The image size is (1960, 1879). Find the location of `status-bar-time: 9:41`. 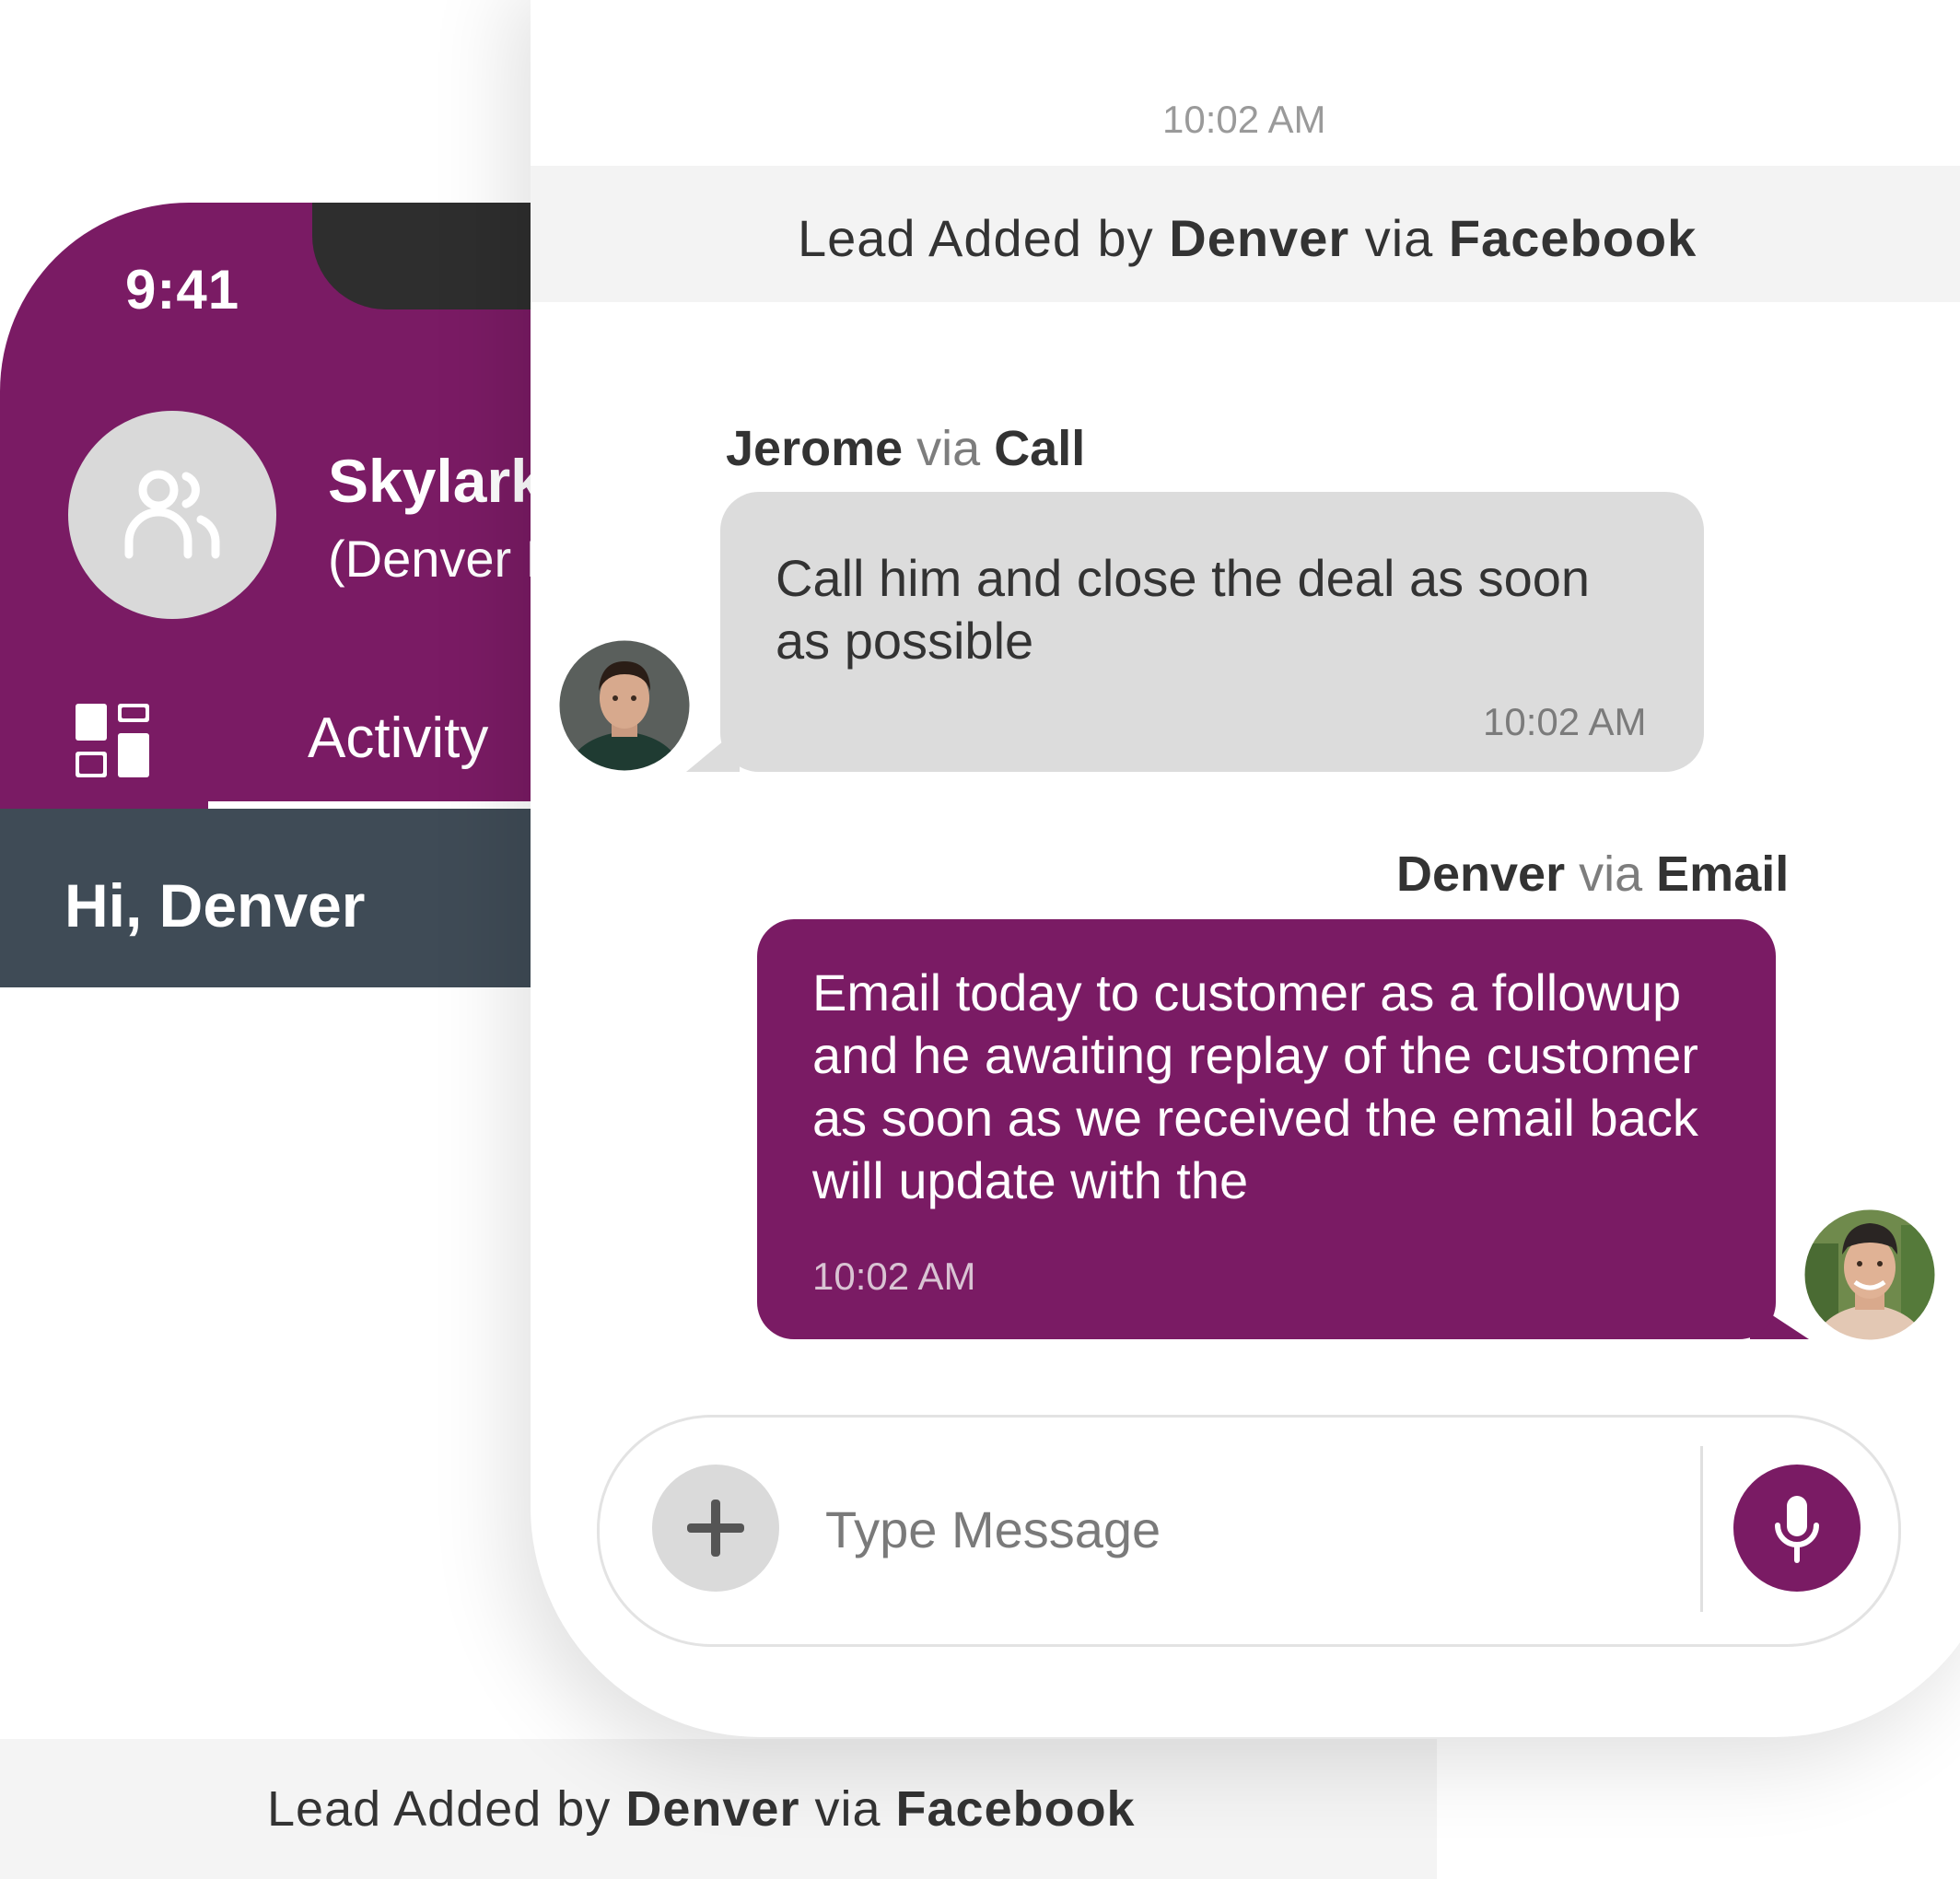

status-bar-time: 9:41 is located at coordinates (182, 290).